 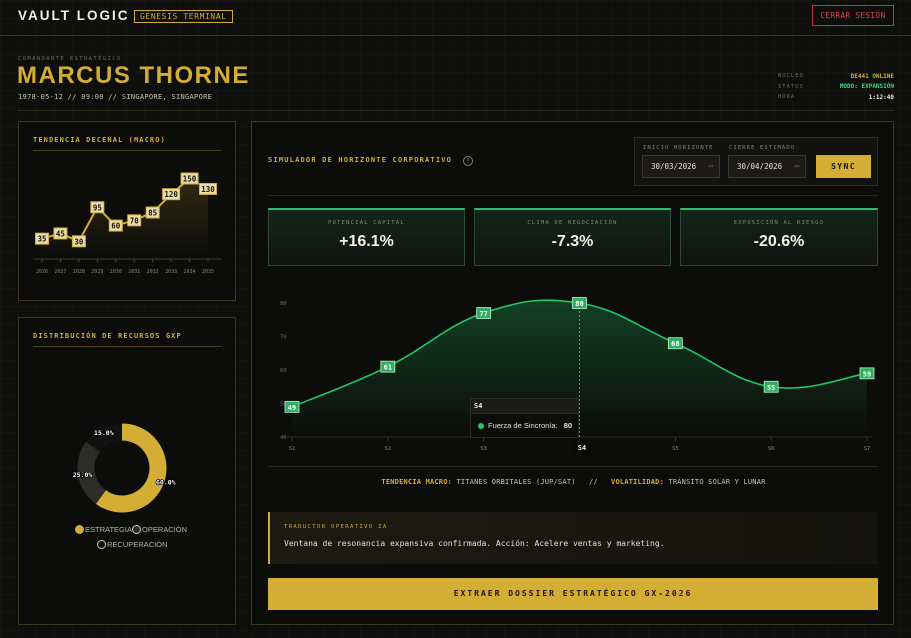 I want to click on tooltip-label: Fuerza de Sincronía, so click(x=522, y=425).